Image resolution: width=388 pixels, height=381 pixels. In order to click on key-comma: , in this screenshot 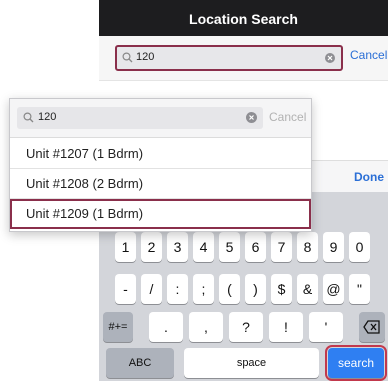, I will do `click(206, 327)`.